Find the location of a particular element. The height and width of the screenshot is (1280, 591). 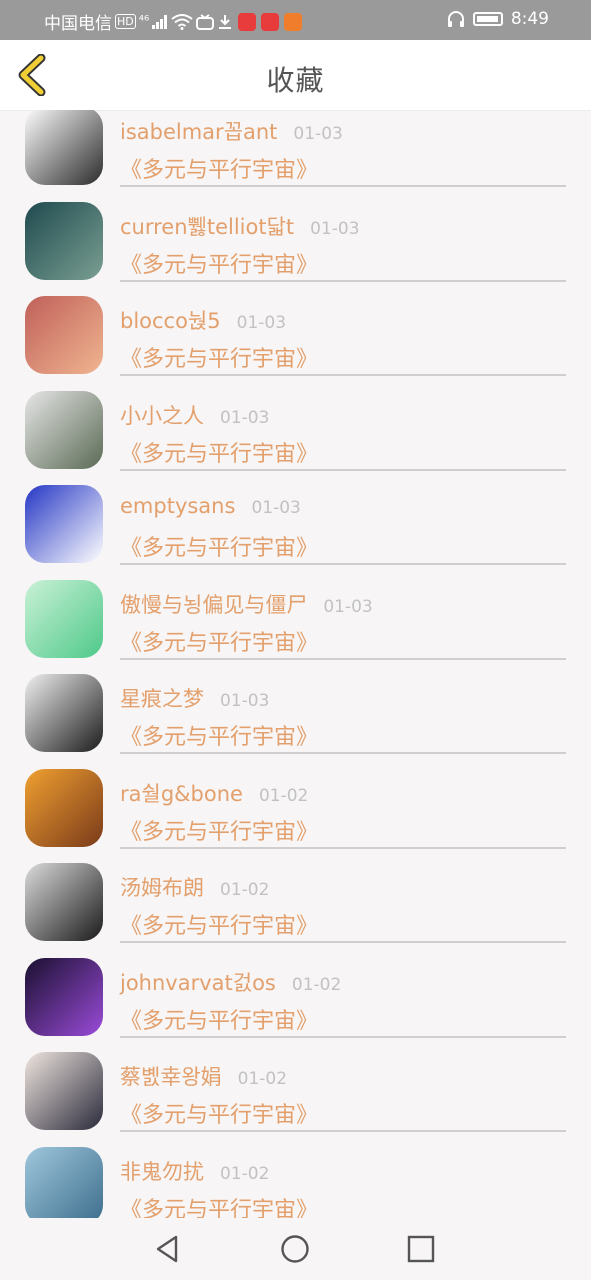

name-line: 蔡볤幸왕娟 01-02 is located at coordinates (203, 1076).